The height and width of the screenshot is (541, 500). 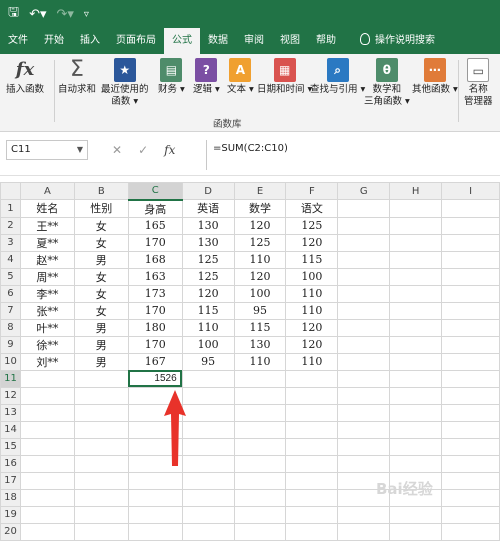 I want to click on enter-check-icon: ✓, so click(x=143, y=150).